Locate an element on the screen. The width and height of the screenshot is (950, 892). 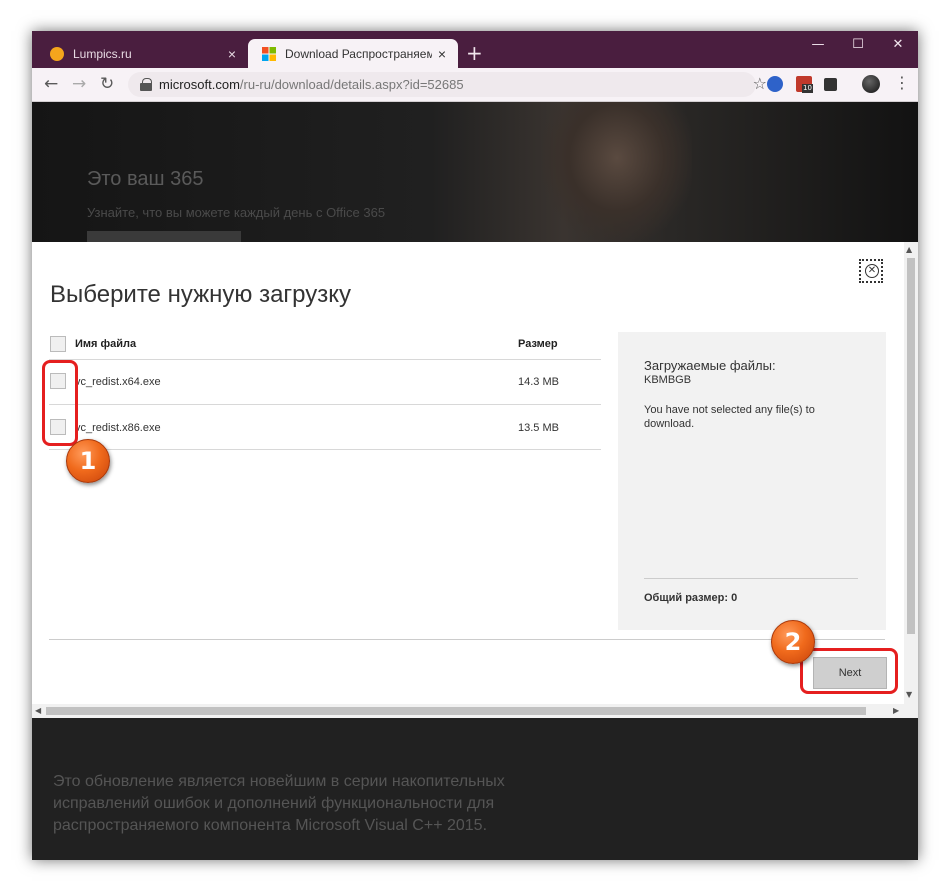
extension-shield-icon: 10 is located at coordinates (804, 84).